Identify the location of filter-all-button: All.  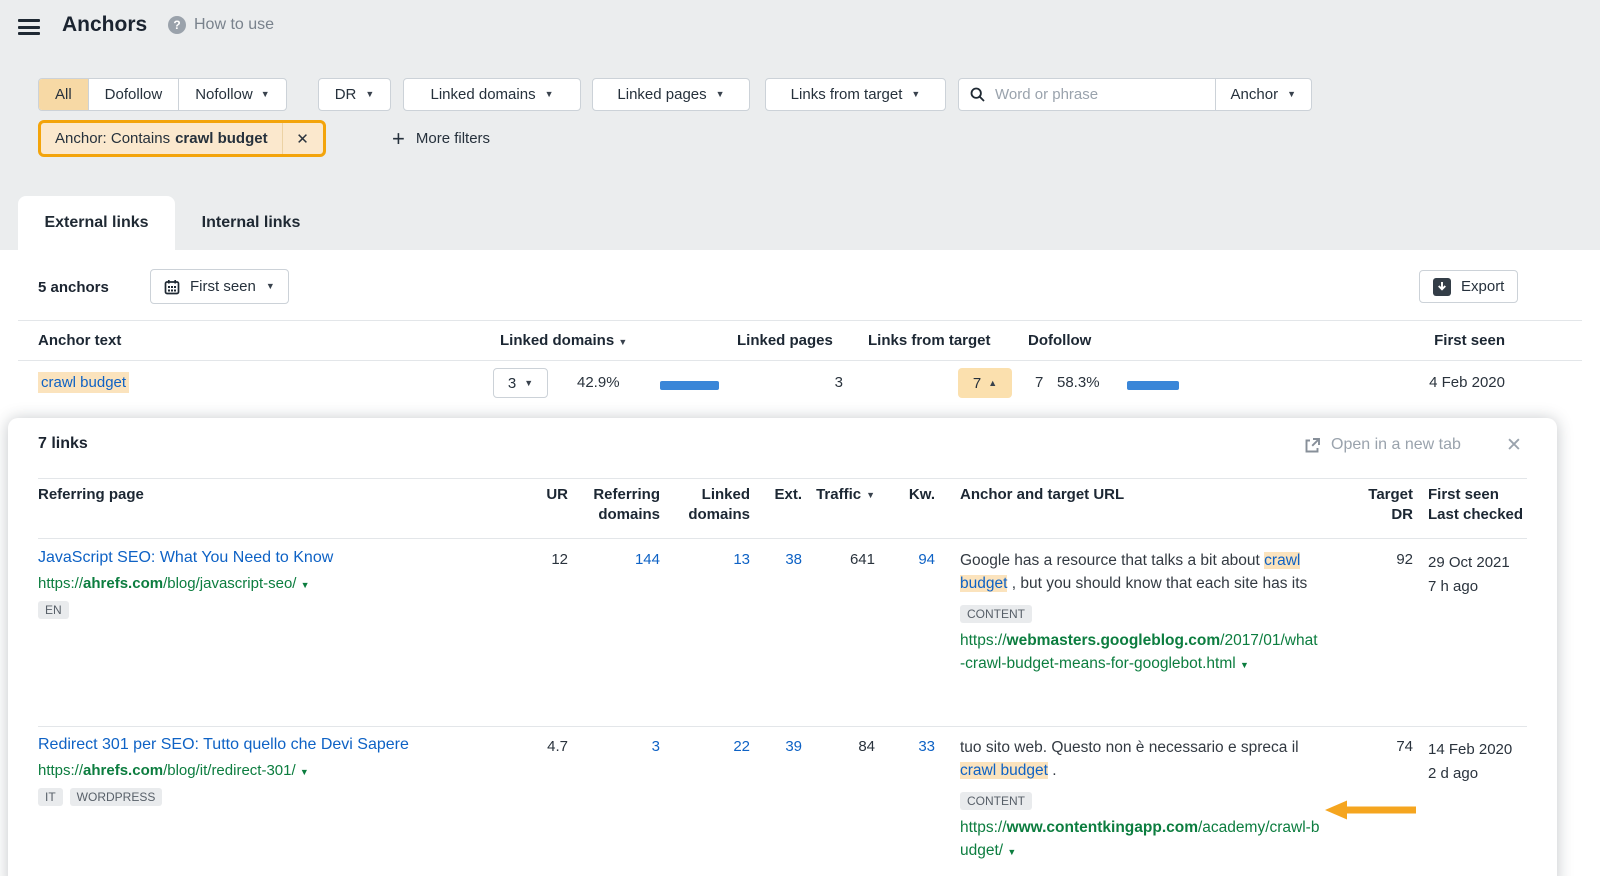
(64, 94).